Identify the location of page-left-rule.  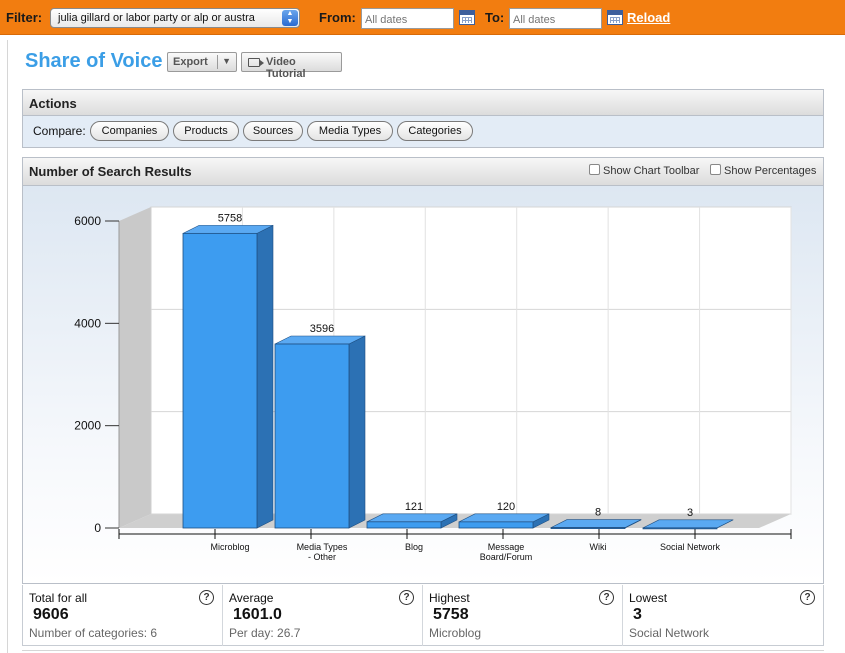
(7, 346).